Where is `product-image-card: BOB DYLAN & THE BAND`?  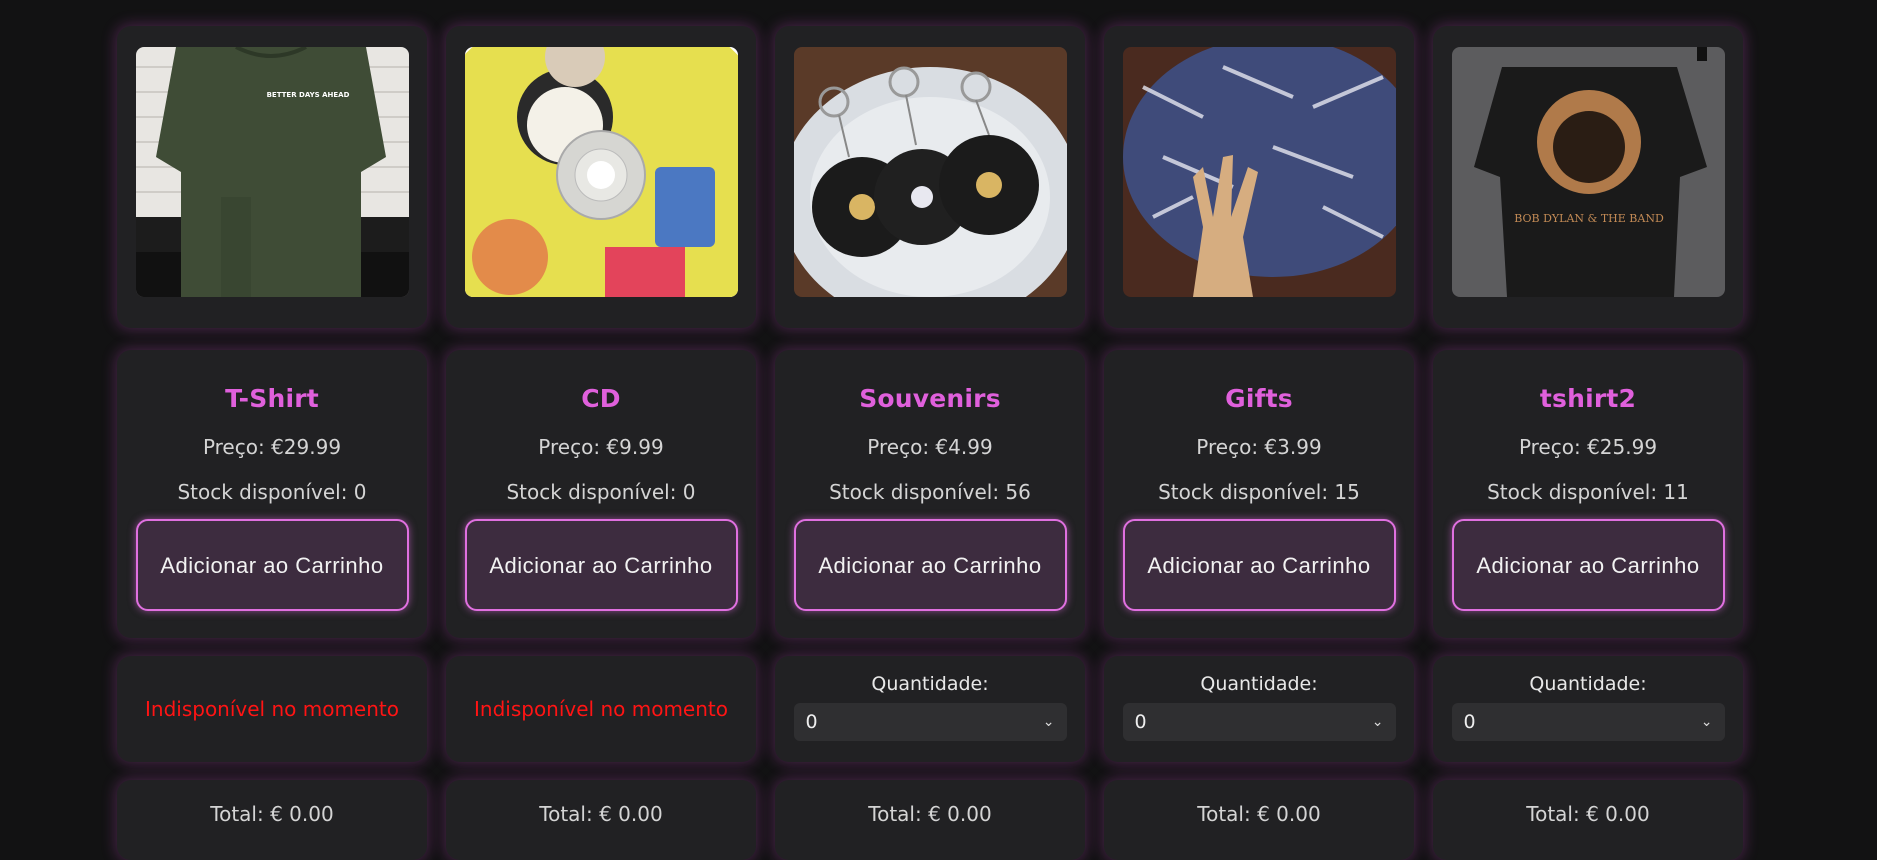
product-image-card: BOB DYLAN & THE BAND is located at coordinates (1588, 177).